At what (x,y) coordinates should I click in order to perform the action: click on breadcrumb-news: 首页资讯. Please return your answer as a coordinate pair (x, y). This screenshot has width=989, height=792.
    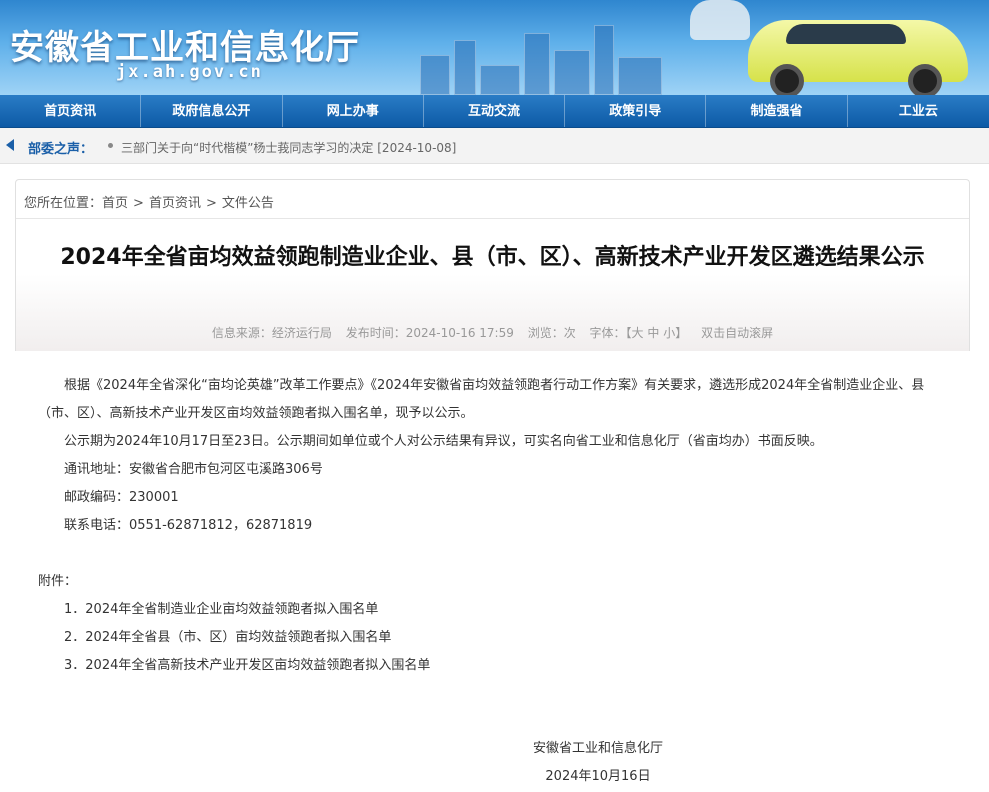
    Looking at the image, I should click on (175, 203).